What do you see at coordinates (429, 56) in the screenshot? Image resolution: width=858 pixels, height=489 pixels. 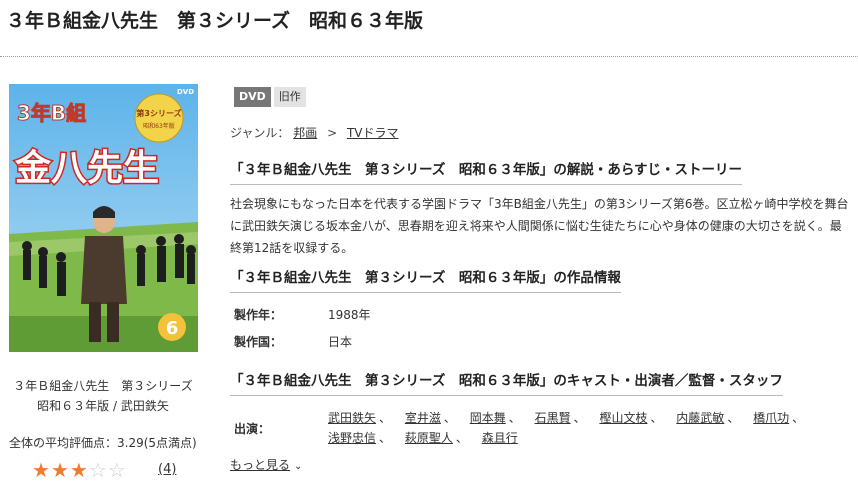 I see `title-divider` at bounding box center [429, 56].